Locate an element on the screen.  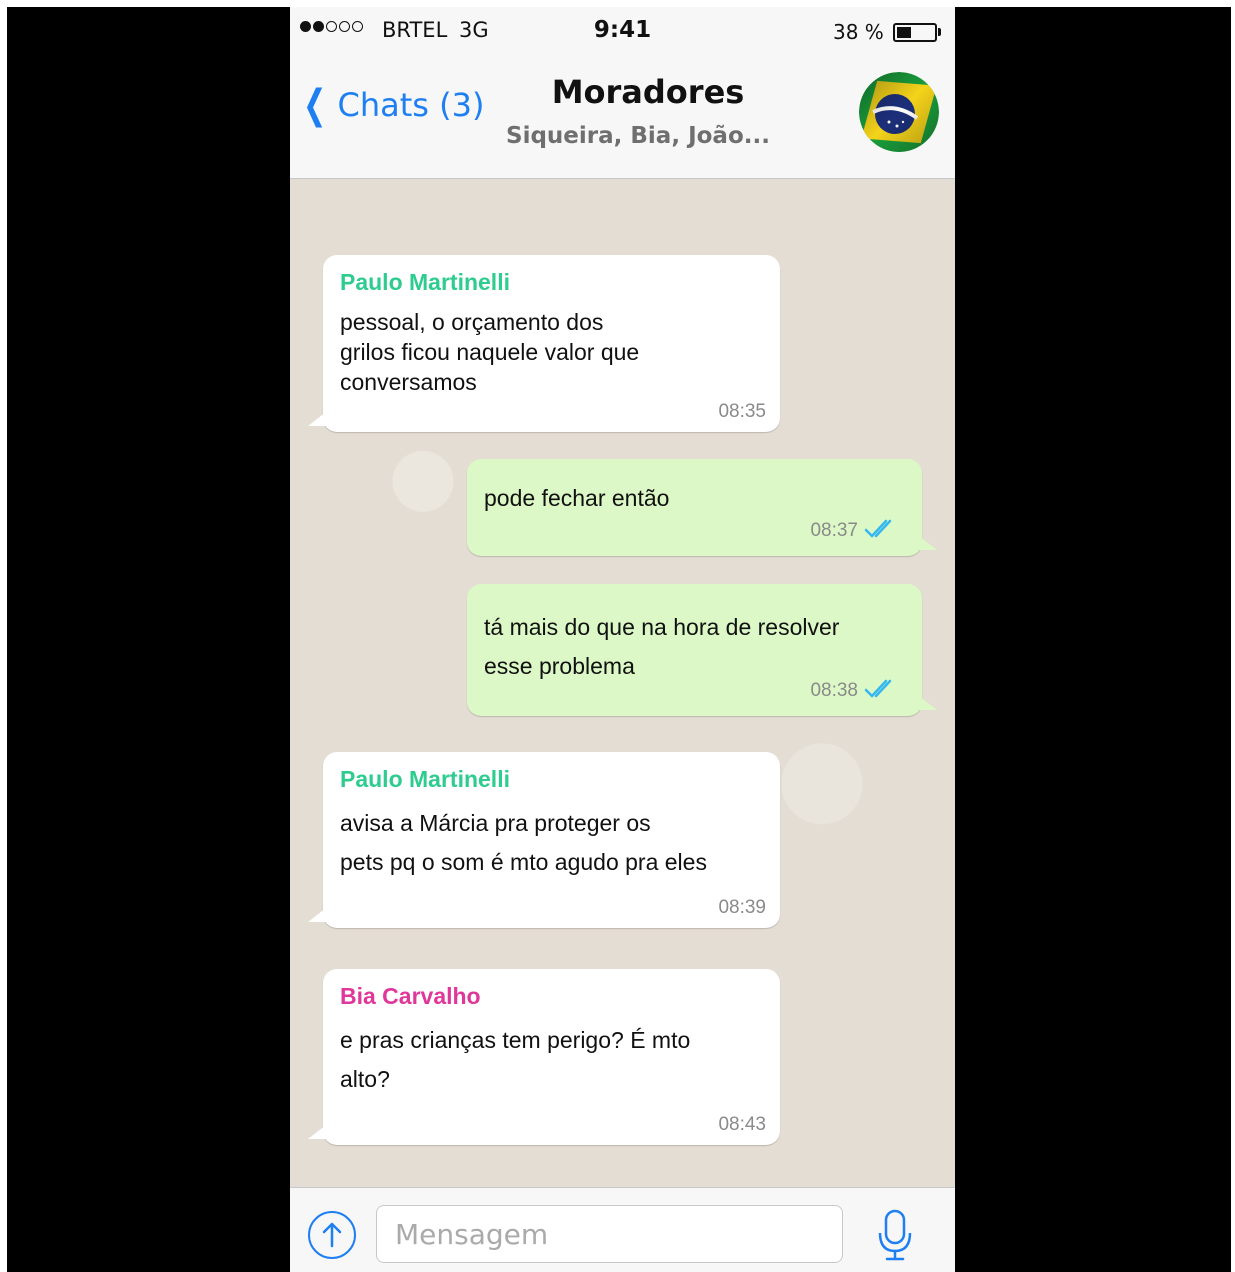
battery-icon is located at coordinates (915, 32).